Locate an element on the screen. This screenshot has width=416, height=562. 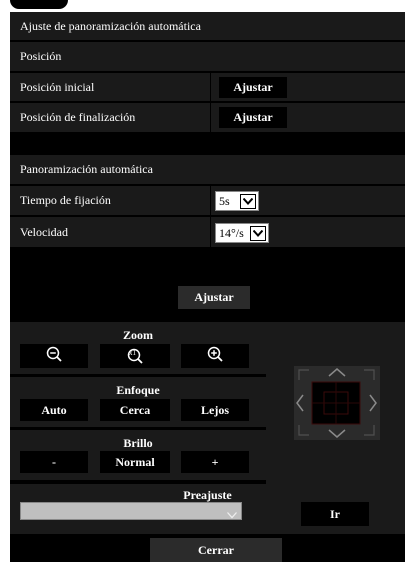
dwell-time-label: Tiempo de fijación is located at coordinates (65, 200).